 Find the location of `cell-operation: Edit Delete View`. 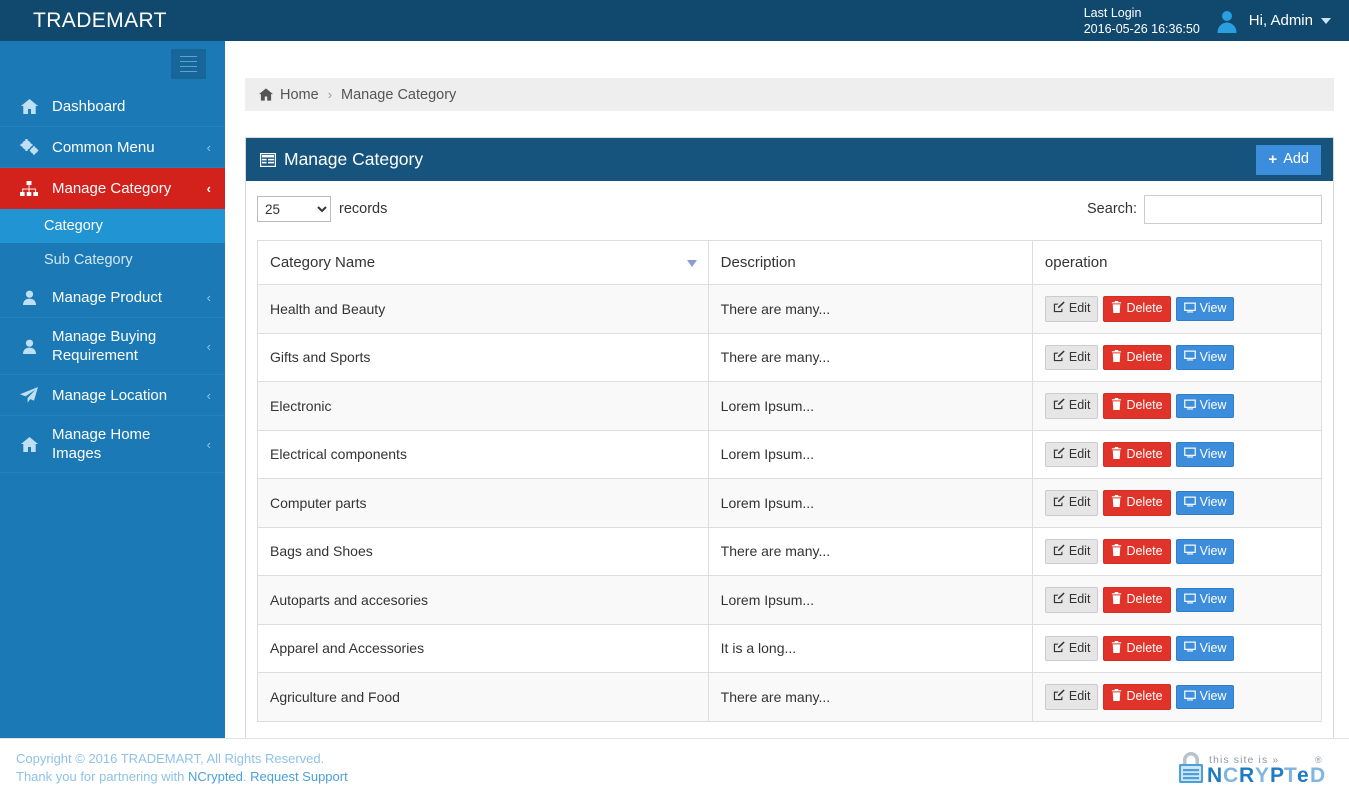

cell-operation: Edit Delete View is located at coordinates (1177, 600).